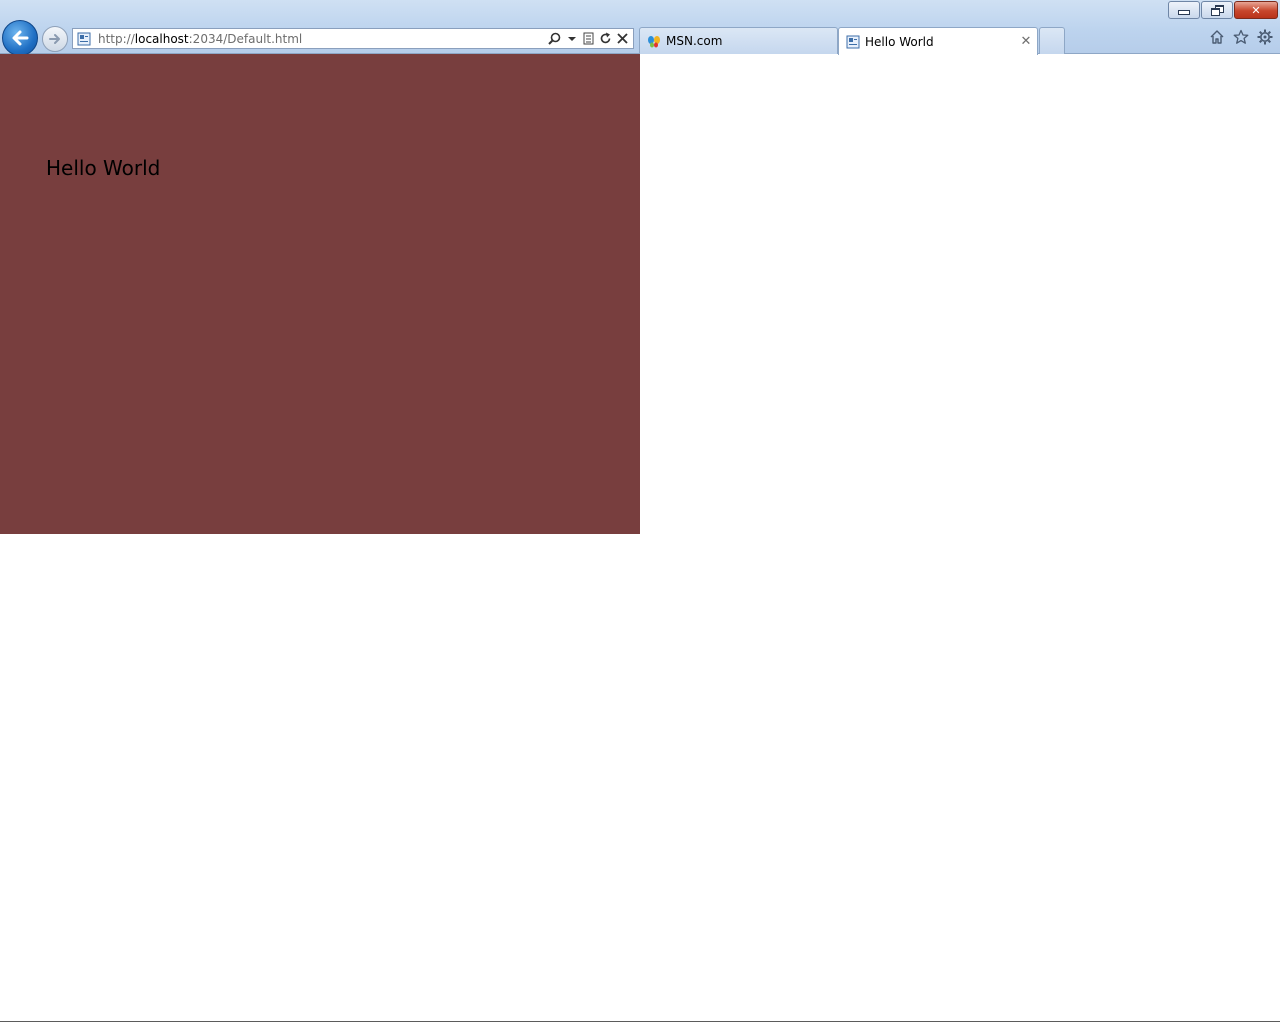 The width and height of the screenshot is (1280, 1024). Describe the element at coordinates (245, 38) in the screenshot. I see `url-path: :2034/Default.html` at that location.